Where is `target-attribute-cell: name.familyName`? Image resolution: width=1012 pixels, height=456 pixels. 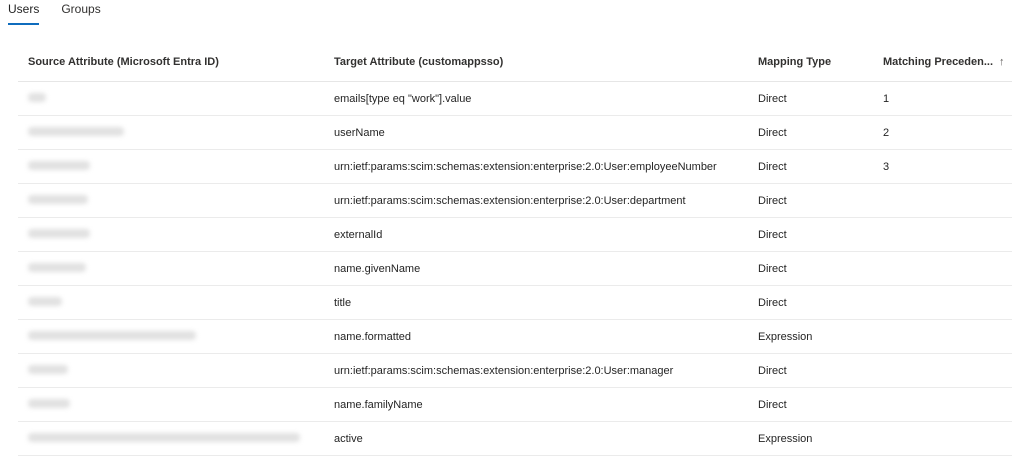
target-attribute-cell: name.familyName is located at coordinates (378, 404).